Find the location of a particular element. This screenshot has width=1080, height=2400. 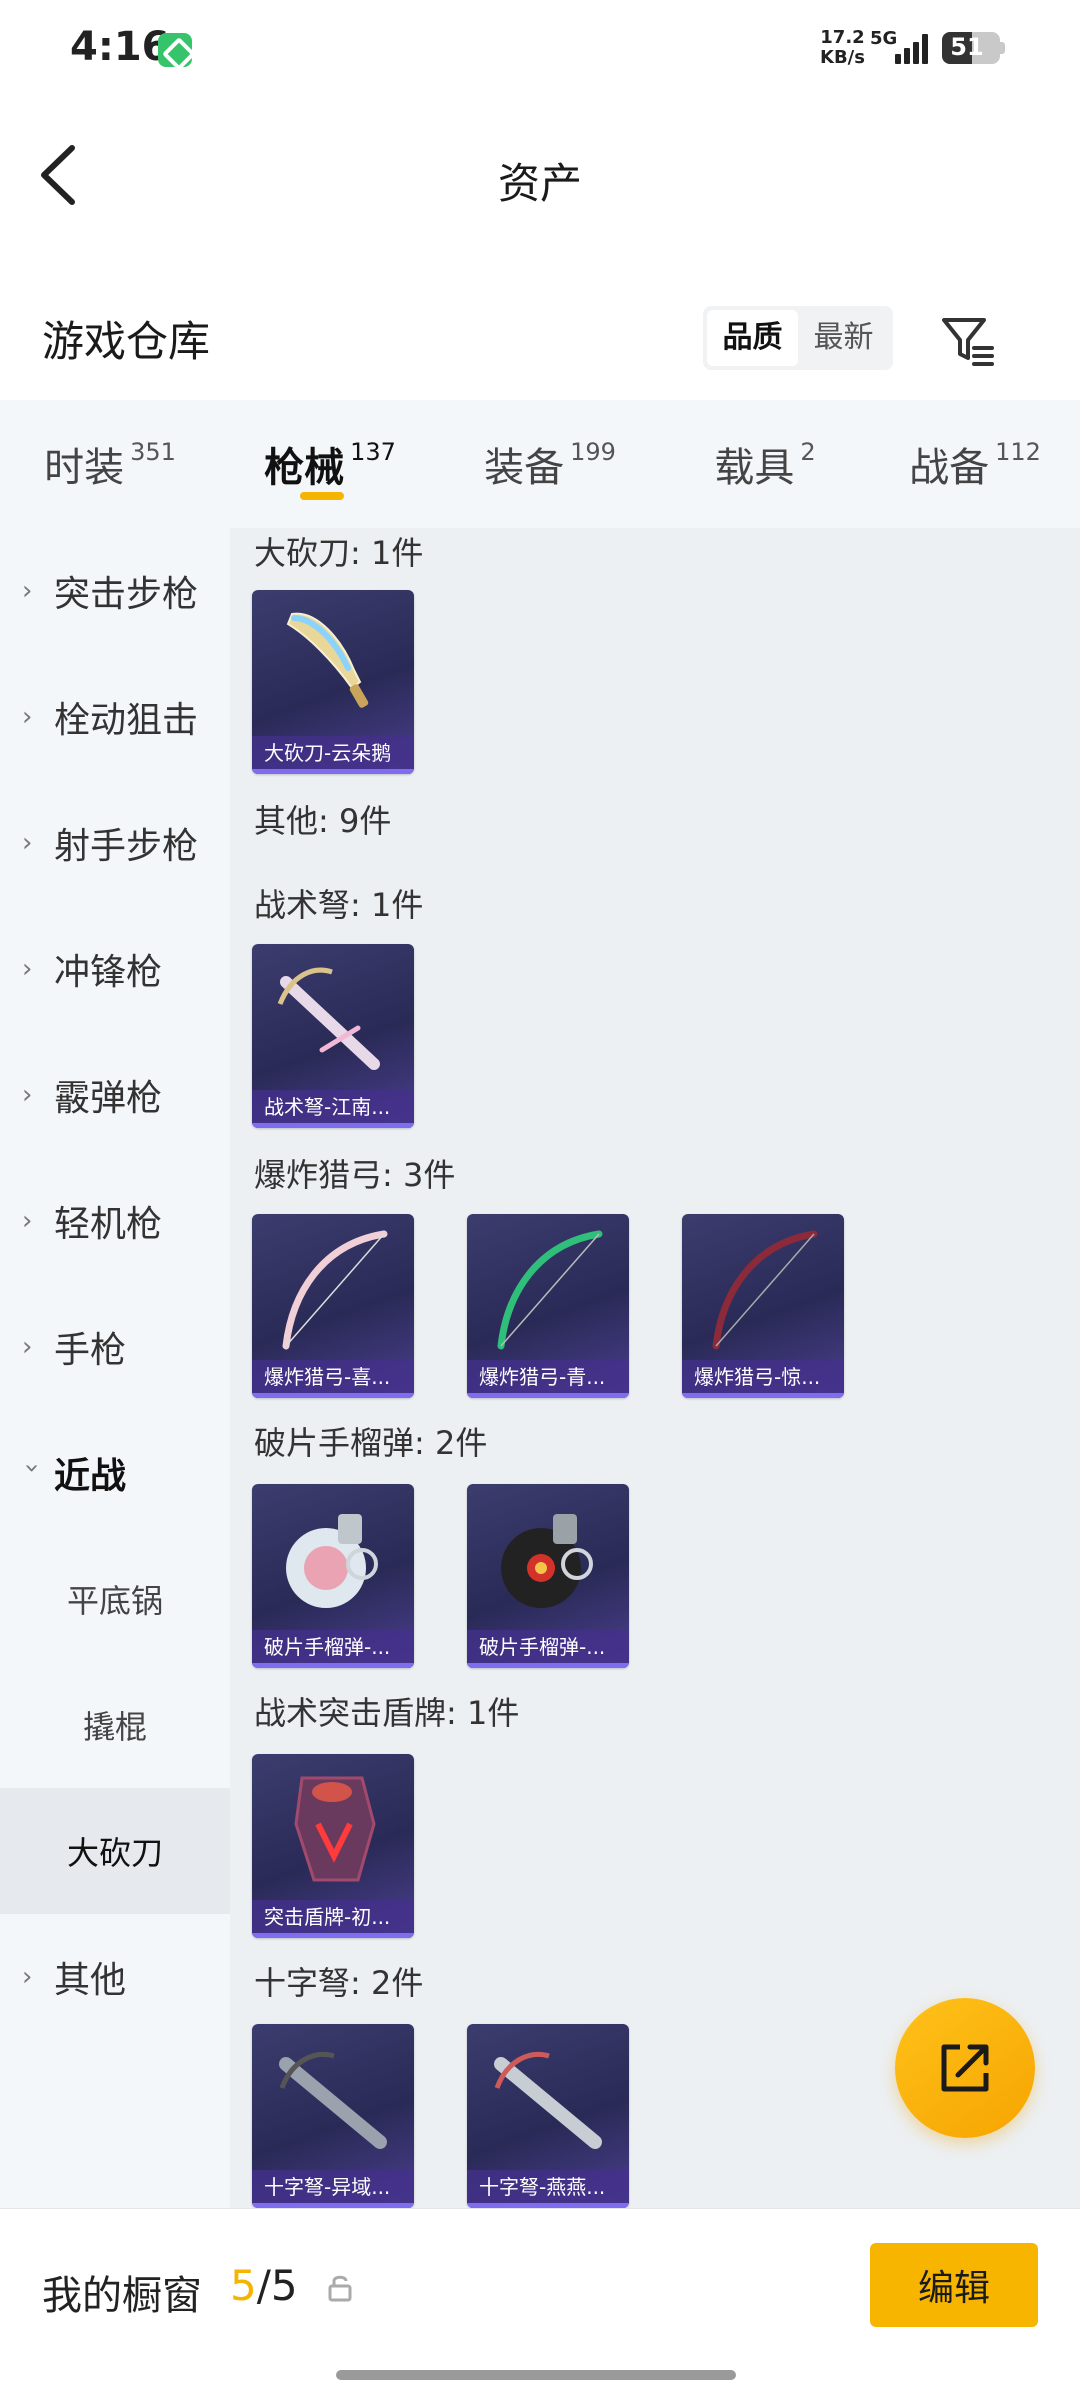

tab-label: 装备 is located at coordinates (524, 468).